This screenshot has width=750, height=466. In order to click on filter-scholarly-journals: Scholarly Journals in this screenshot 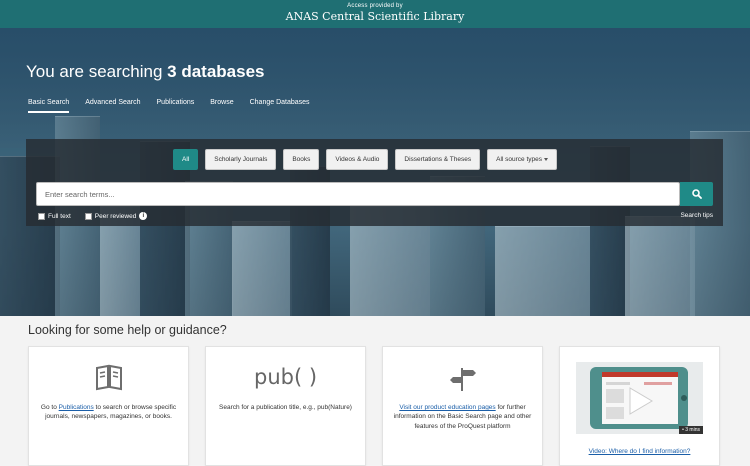, I will do `click(241, 159)`.